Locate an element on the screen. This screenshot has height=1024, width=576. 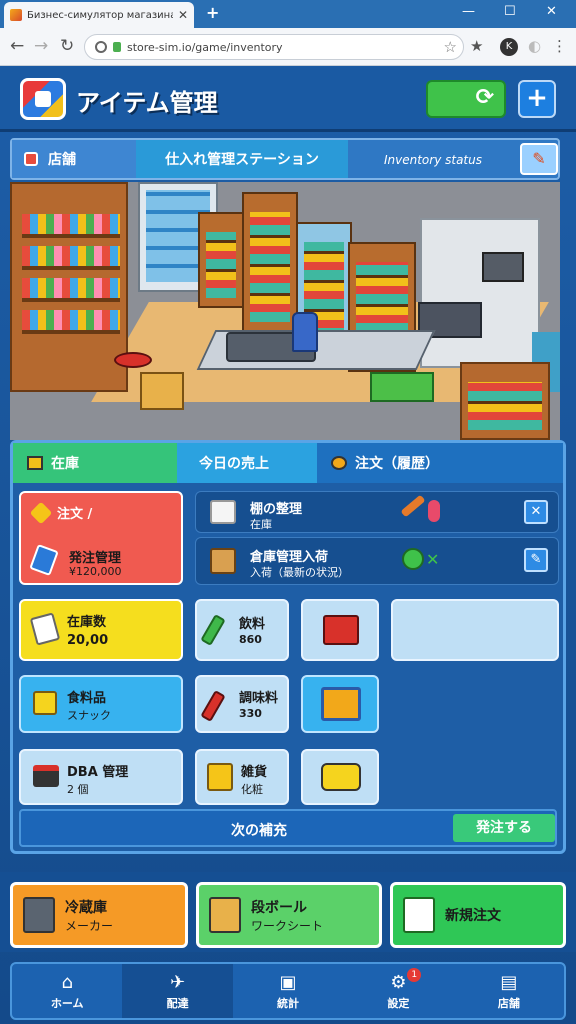
panel-tabs: 在庫 今日の売上 注文（履歴） is located at coordinates (288, 463).